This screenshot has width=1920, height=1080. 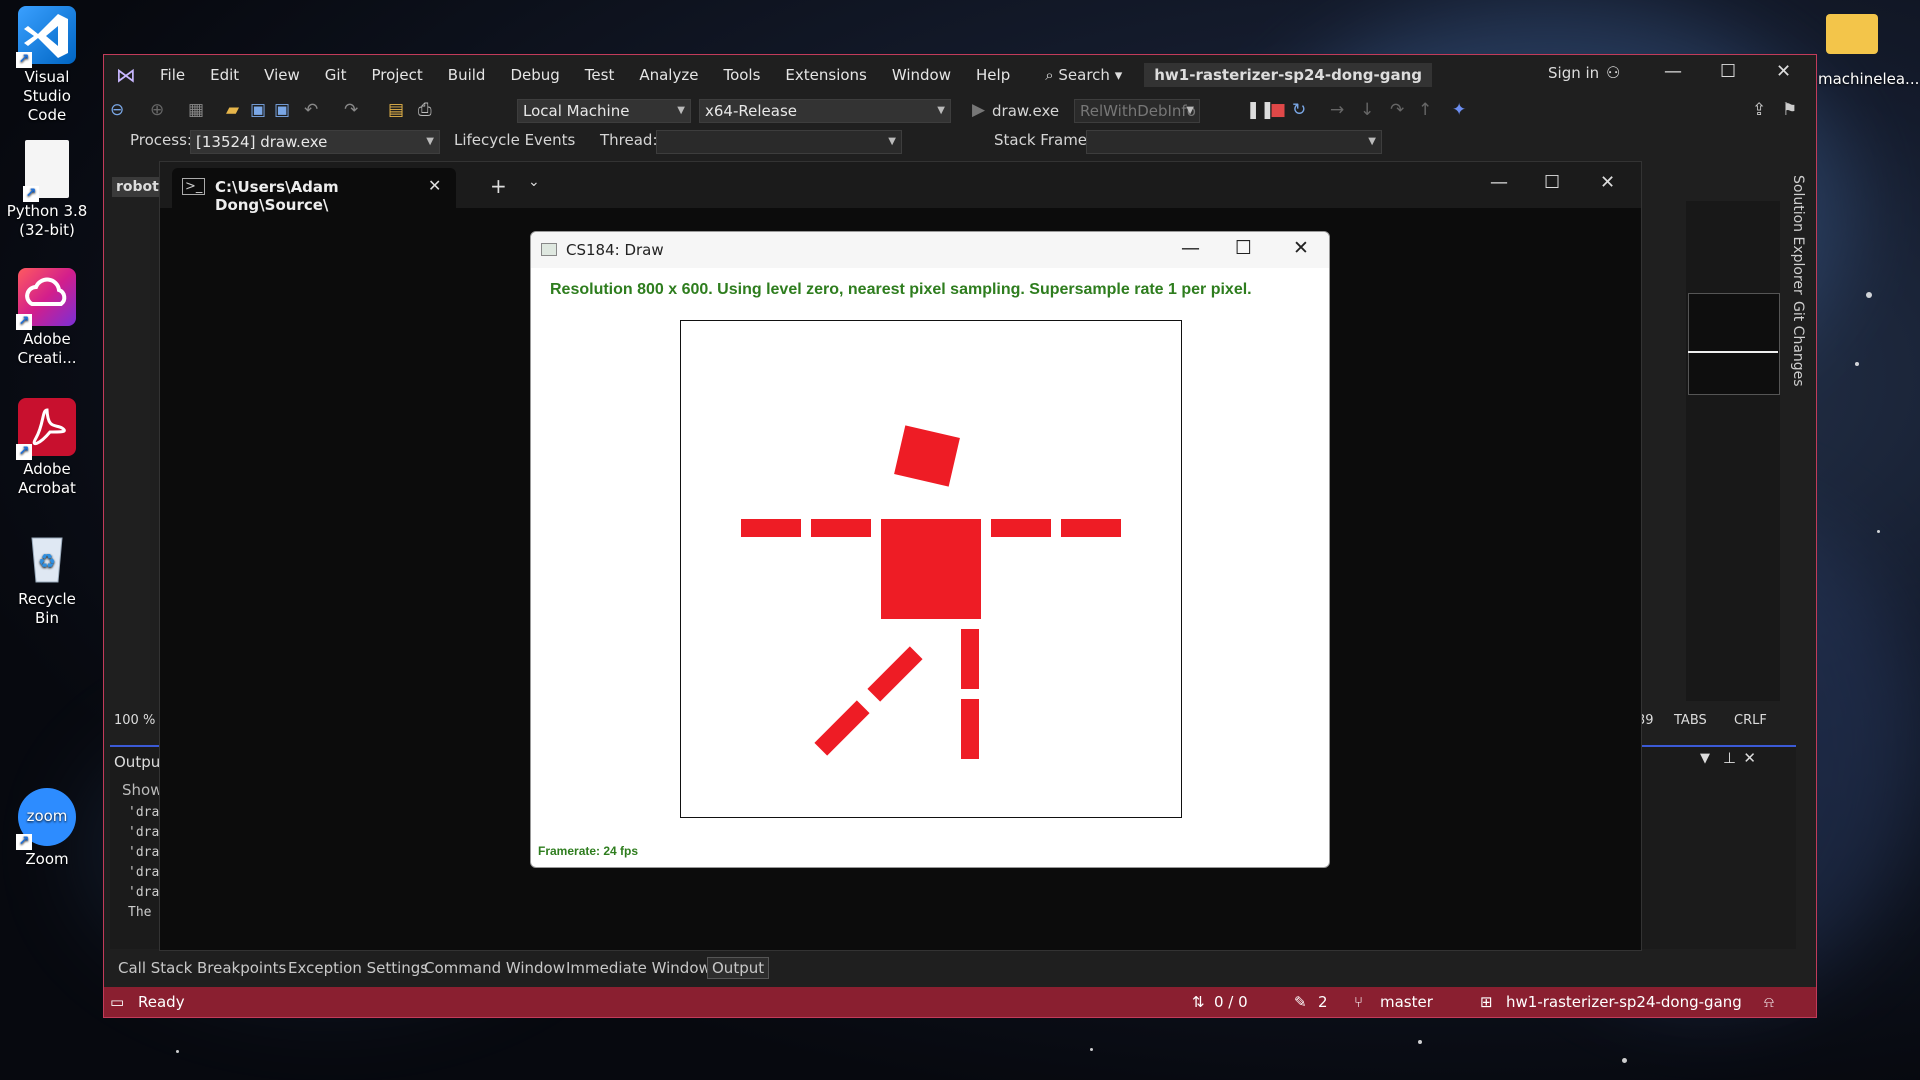 What do you see at coordinates (931, 569) in the screenshot?
I see `render-canvas` at bounding box center [931, 569].